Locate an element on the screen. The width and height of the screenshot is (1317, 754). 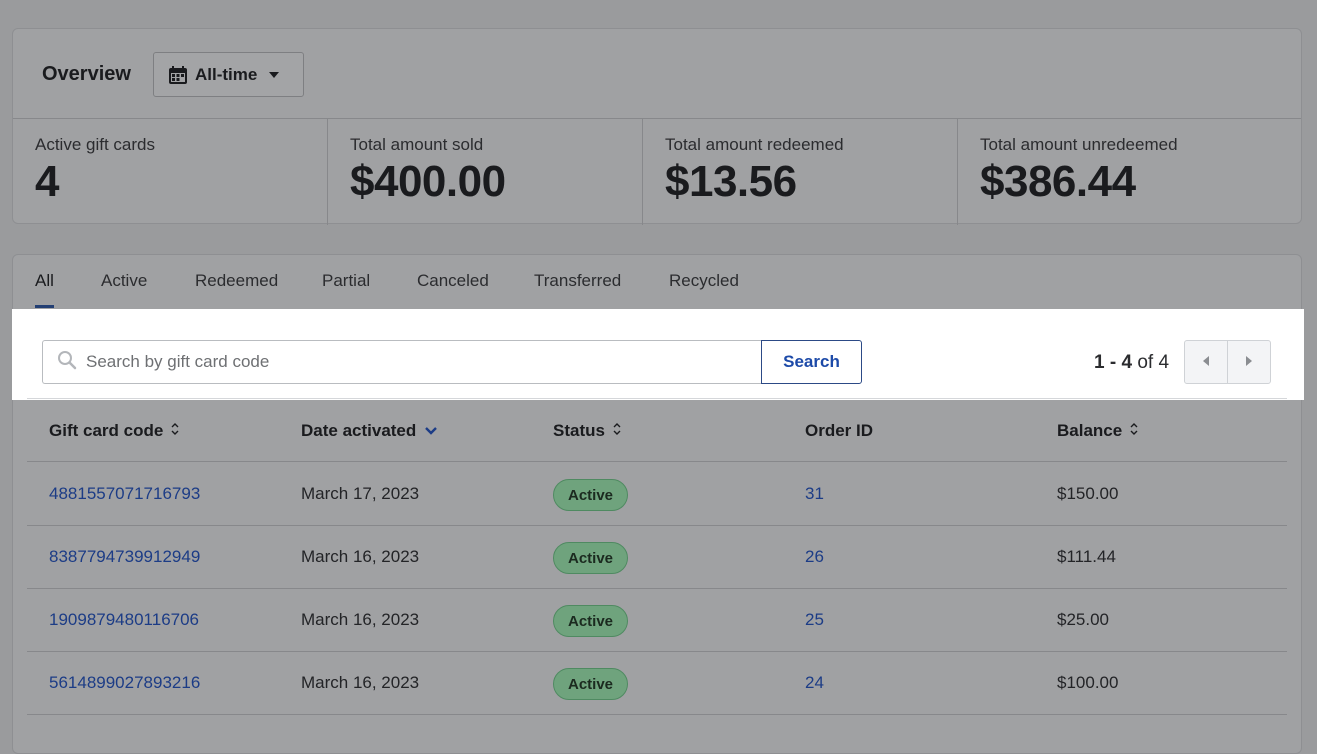
tab-recycled: Recycled is located at coordinates (704, 288).